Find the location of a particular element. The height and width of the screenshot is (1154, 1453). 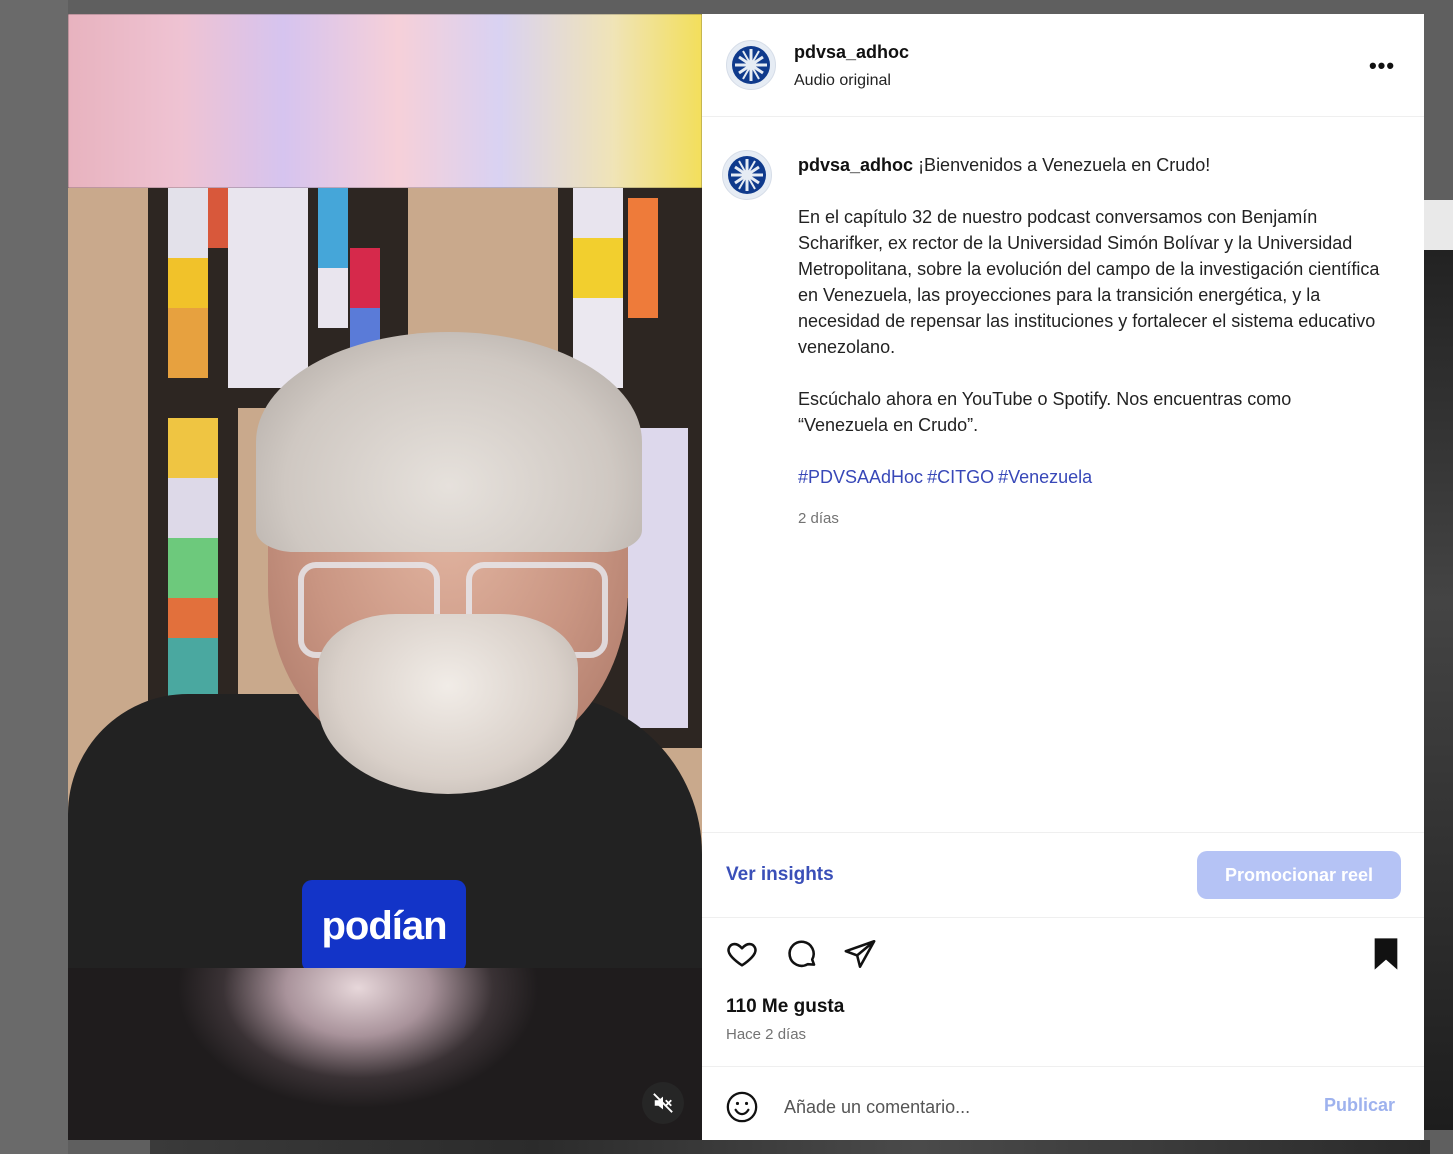

person-hair is located at coordinates (449, 442).